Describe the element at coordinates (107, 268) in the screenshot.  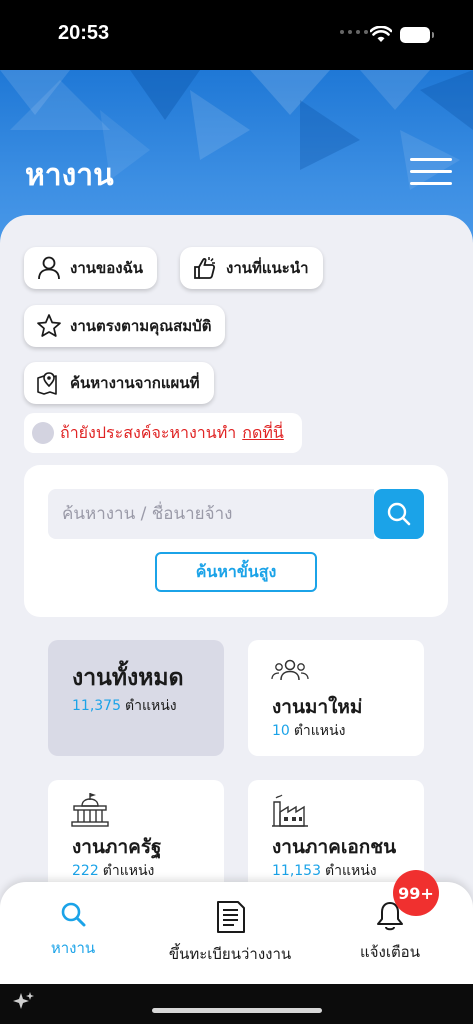
I see `my-jobs-label: งานของฉัน` at that location.